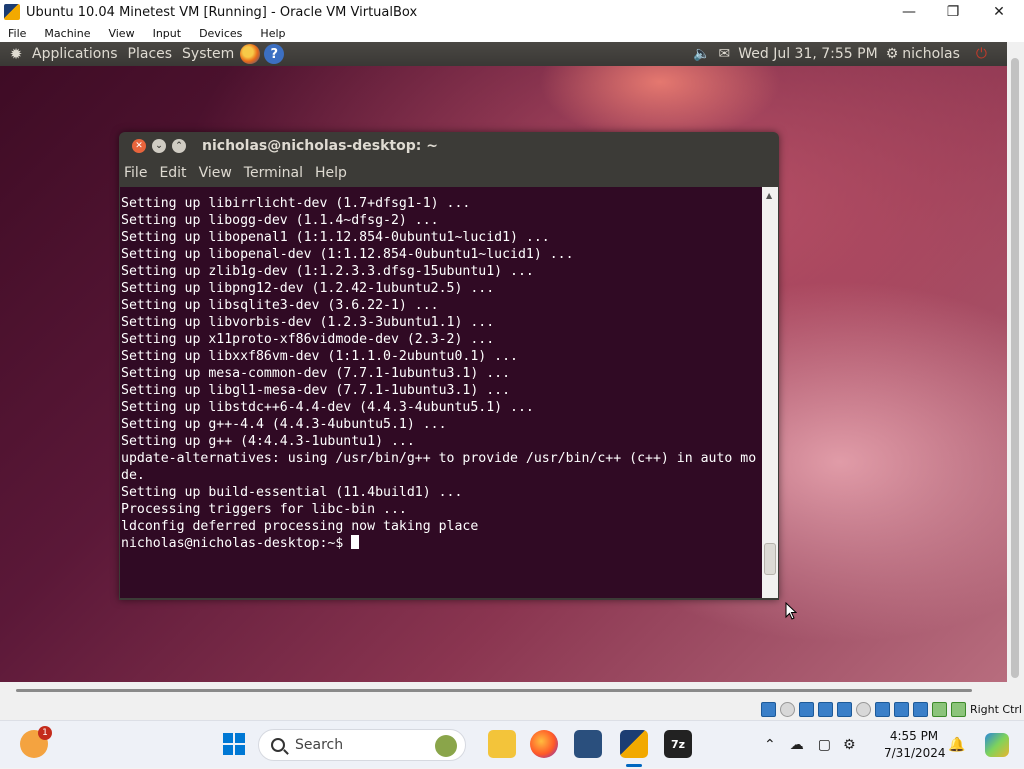 This screenshot has height=769, width=1024. What do you see at coordinates (331, 173) in the screenshot?
I see `terminal-menu-help: Help` at bounding box center [331, 173].